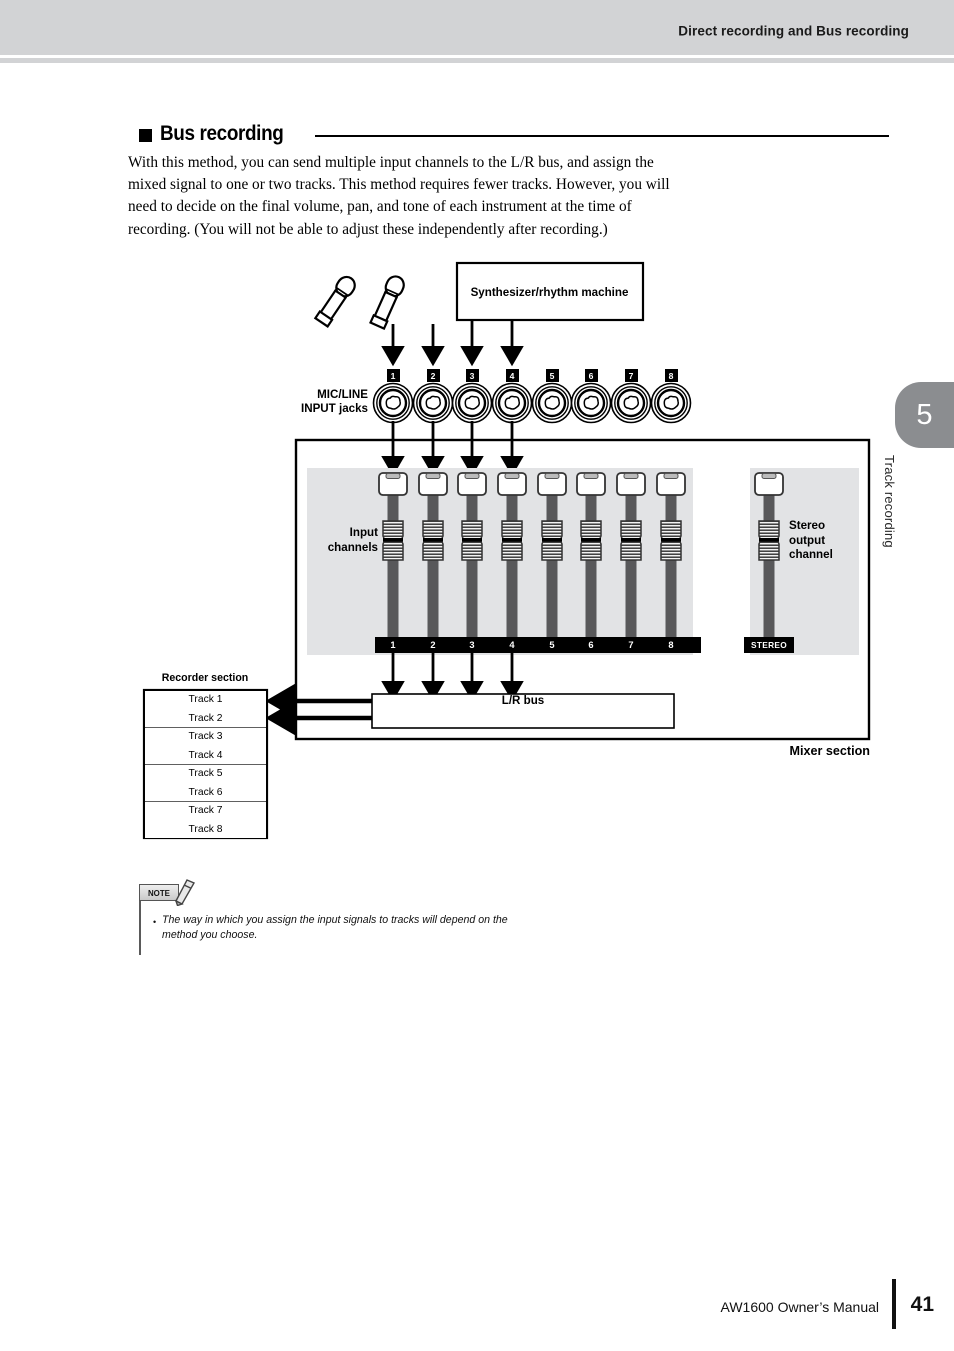  What do you see at coordinates (140, 928) in the screenshot?
I see `note-vertical-rule` at bounding box center [140, 928].